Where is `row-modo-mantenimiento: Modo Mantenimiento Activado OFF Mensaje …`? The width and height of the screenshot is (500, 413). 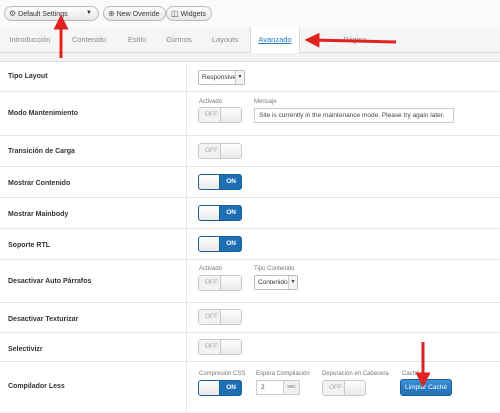
row-modo-mantenimiento: Modo Mantenimiento Activado OFF Mensaje … is located at coordinates (250, 114).